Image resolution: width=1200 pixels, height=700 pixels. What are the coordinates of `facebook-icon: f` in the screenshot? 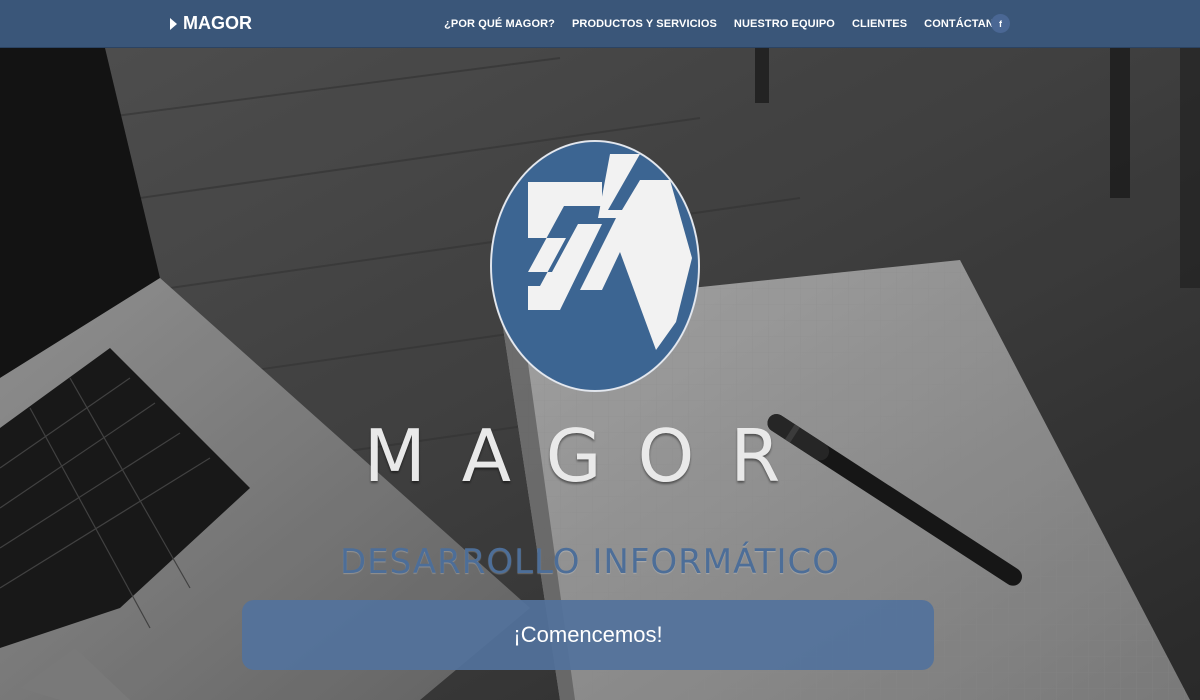 It's located at (1000, 23).